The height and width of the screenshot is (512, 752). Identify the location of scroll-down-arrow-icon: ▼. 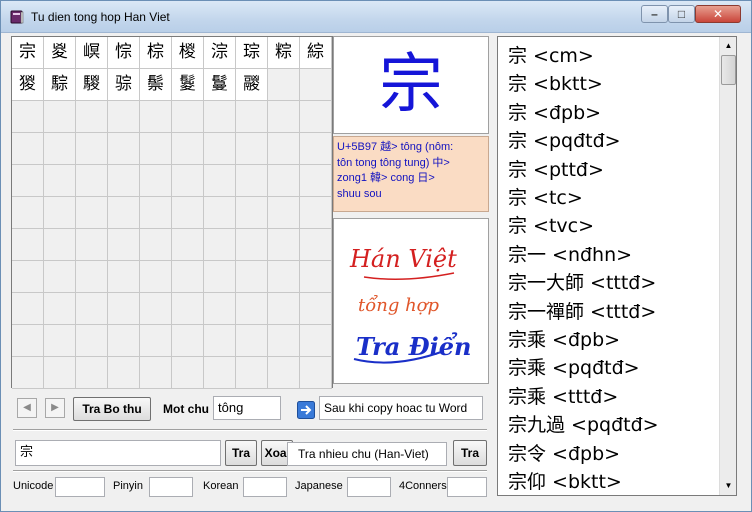
(728, 486).